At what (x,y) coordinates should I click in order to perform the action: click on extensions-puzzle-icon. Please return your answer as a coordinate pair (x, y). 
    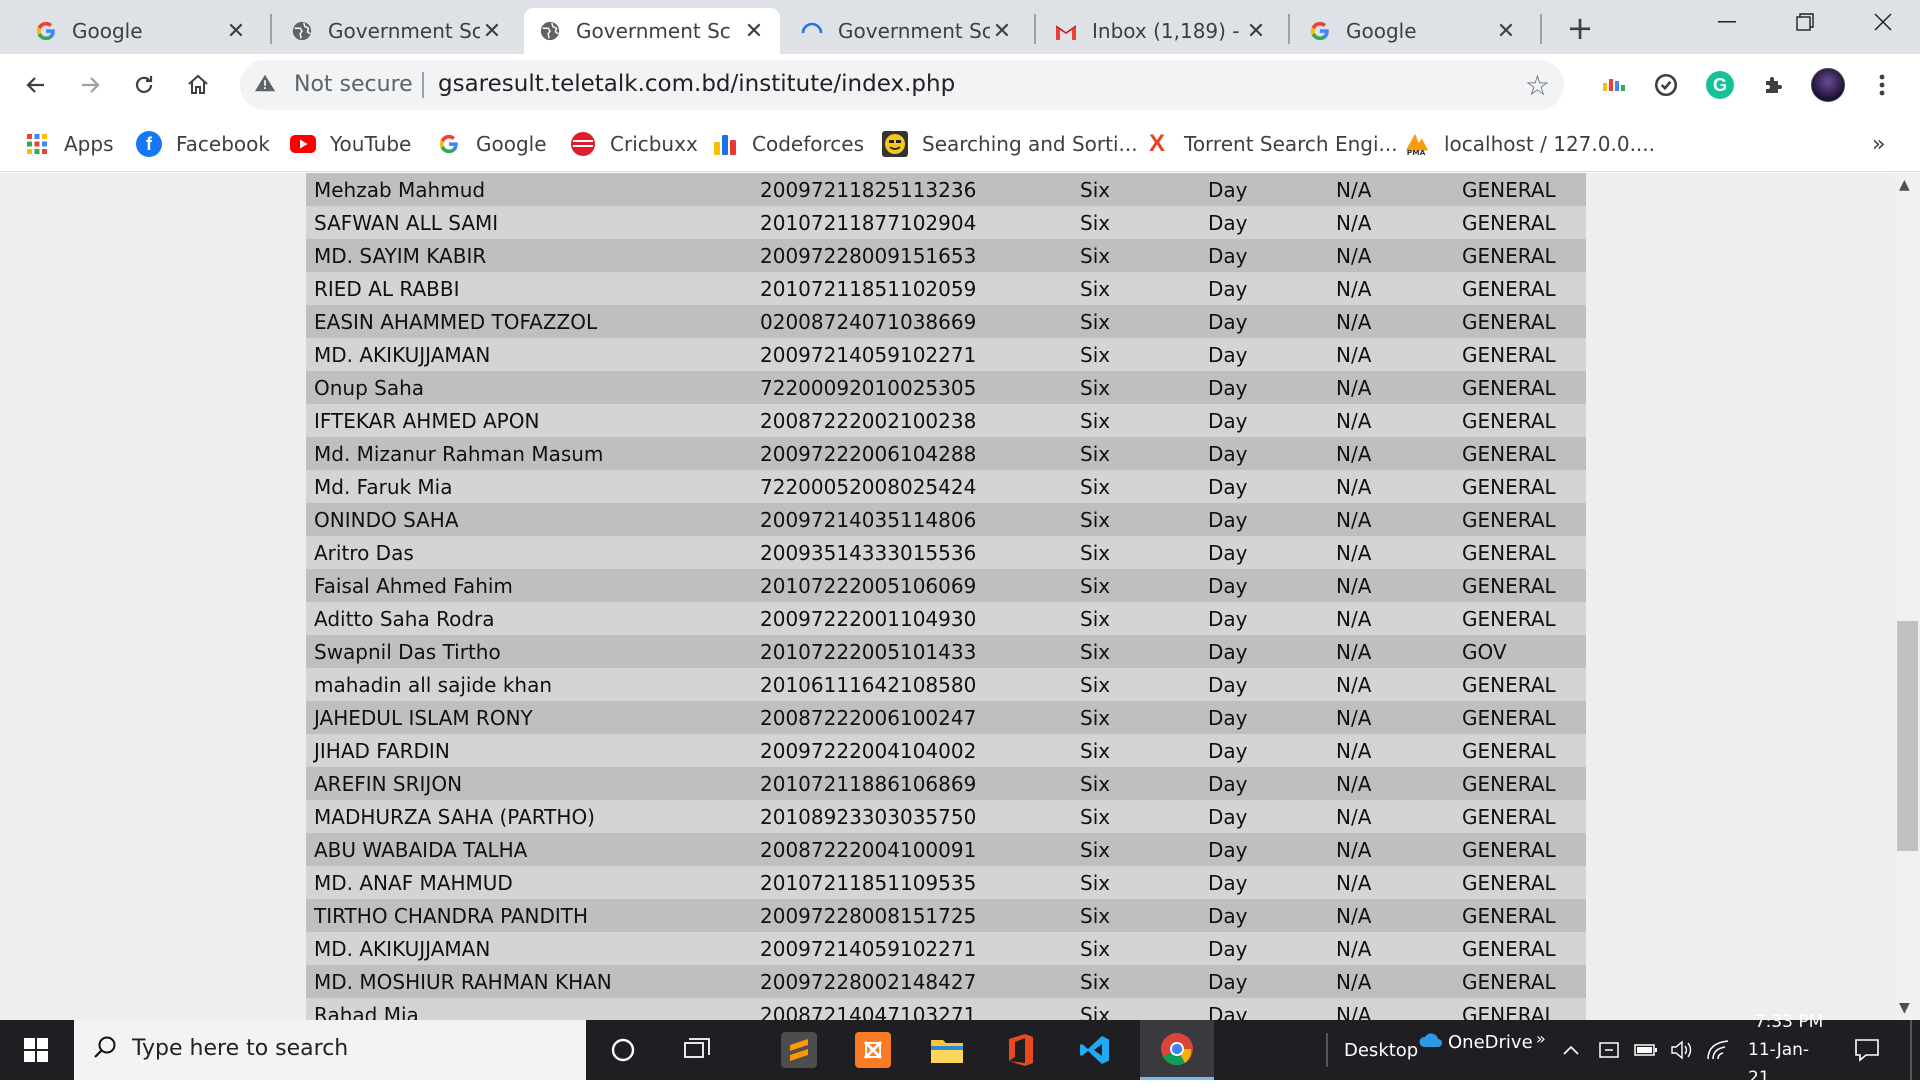
    Looking at the image, I should click on (1774, 85).